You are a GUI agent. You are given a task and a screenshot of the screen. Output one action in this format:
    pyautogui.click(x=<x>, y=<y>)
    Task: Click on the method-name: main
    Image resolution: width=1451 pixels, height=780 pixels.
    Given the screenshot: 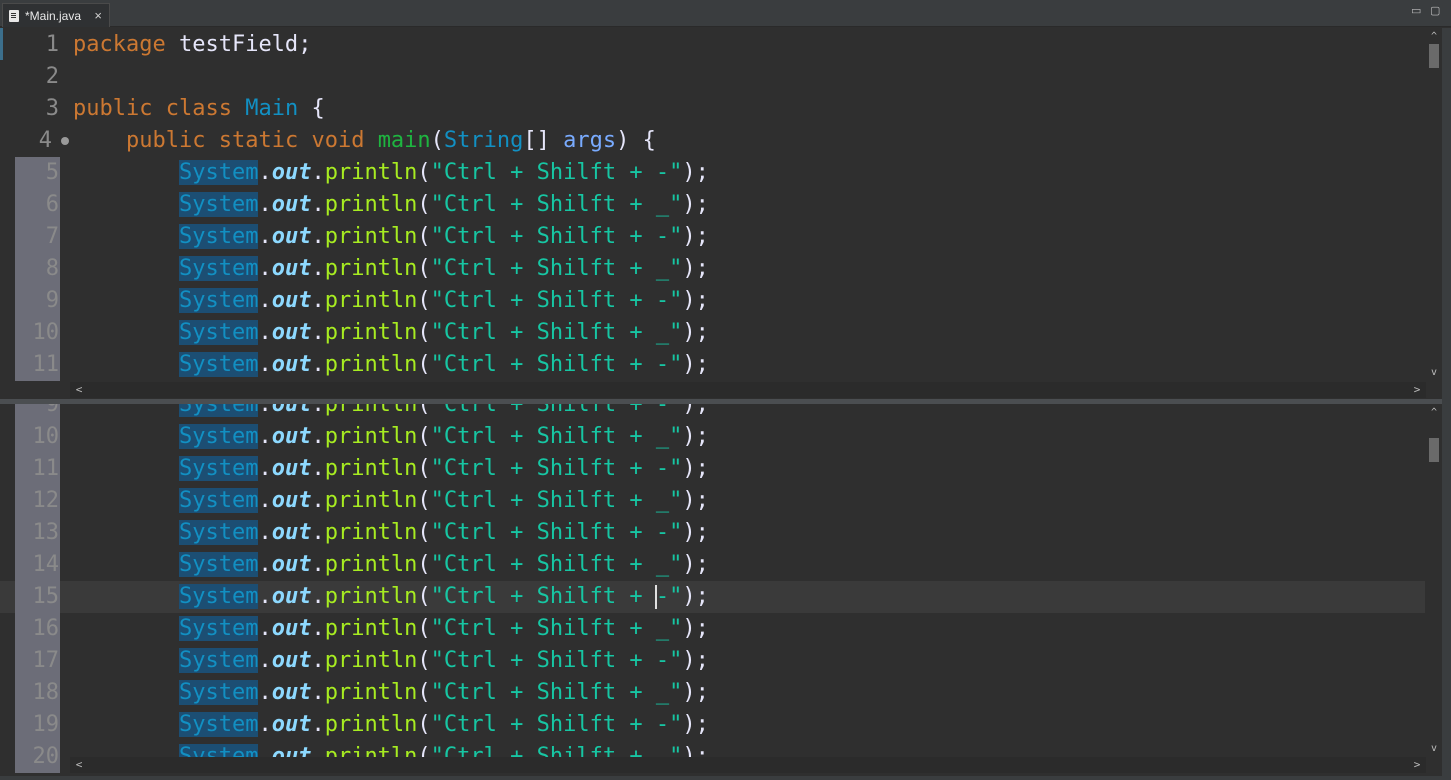 What is the action you would take?
    pyautogui.click(x=404, y=140)
    